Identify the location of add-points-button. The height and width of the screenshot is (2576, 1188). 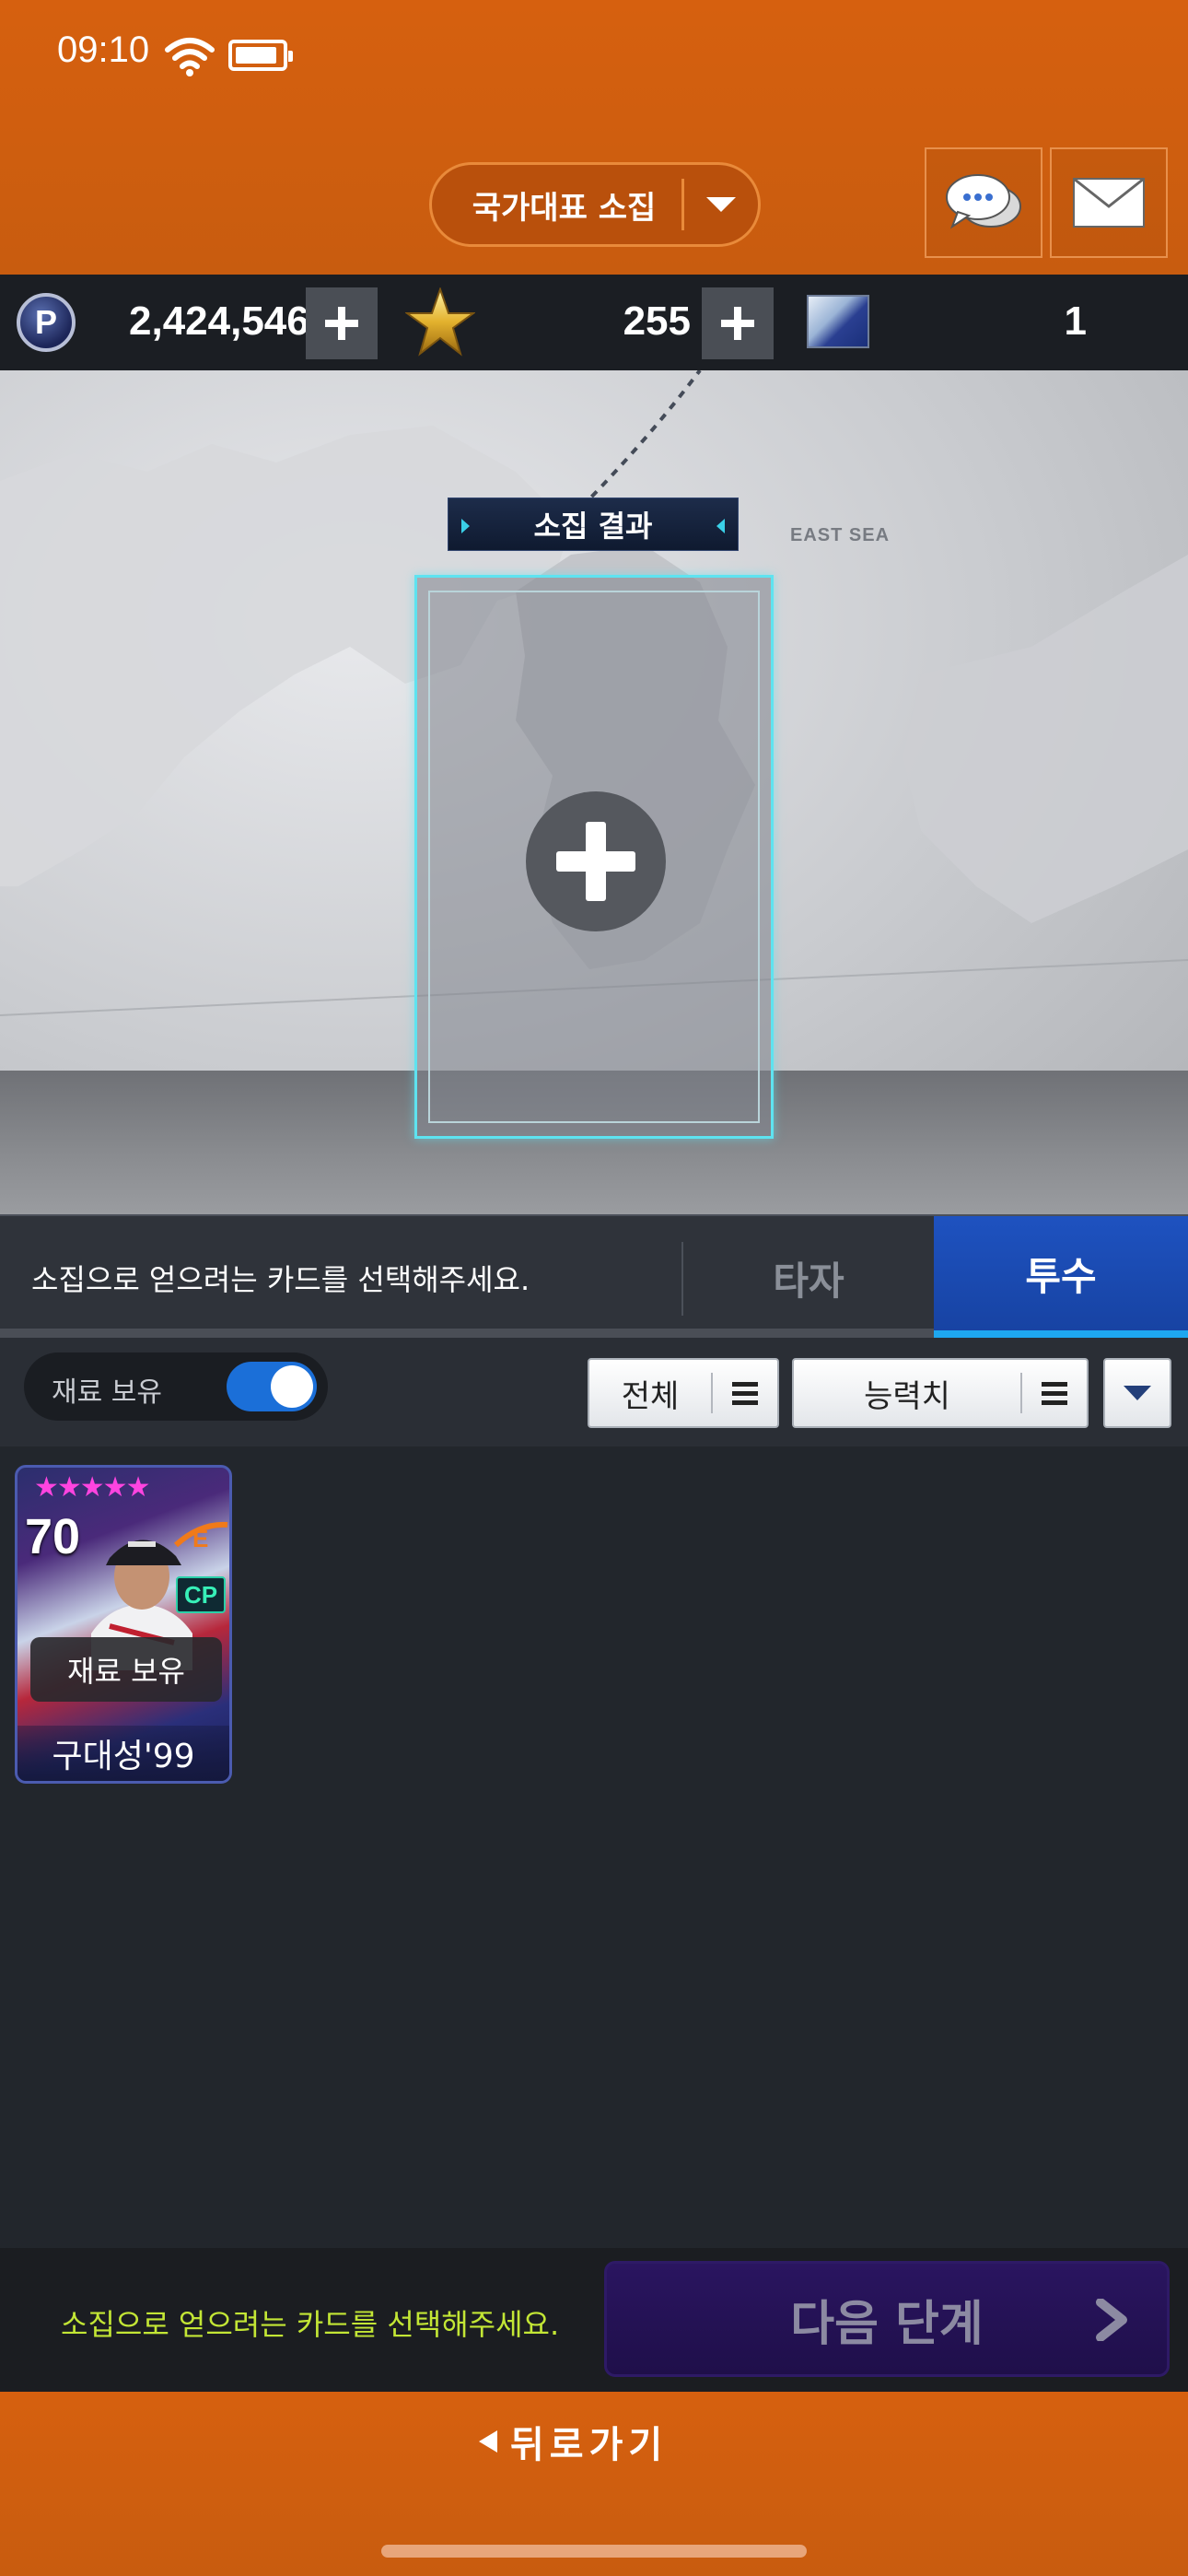
(342, 323).